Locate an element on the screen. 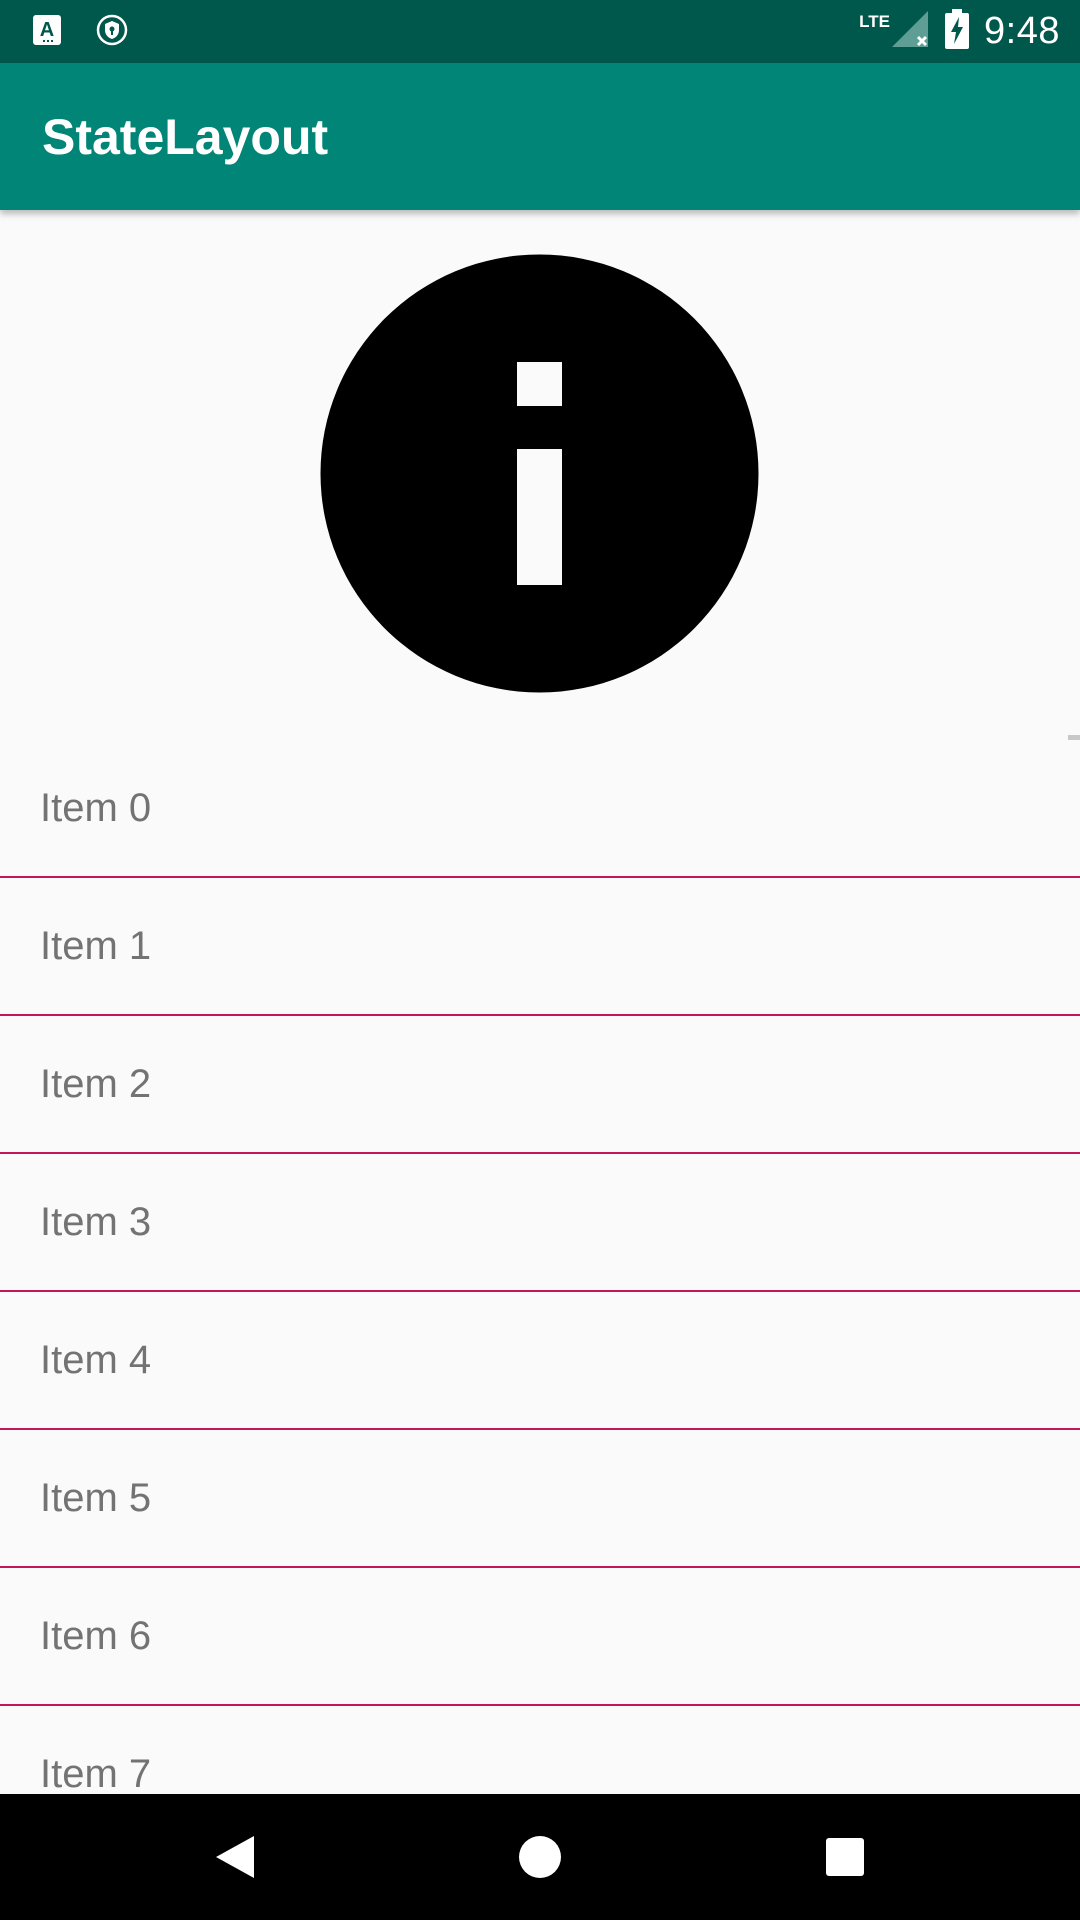 The image size is (1080, 1920). list-item-label: Item 6 is located at coordinates (96, 1635).